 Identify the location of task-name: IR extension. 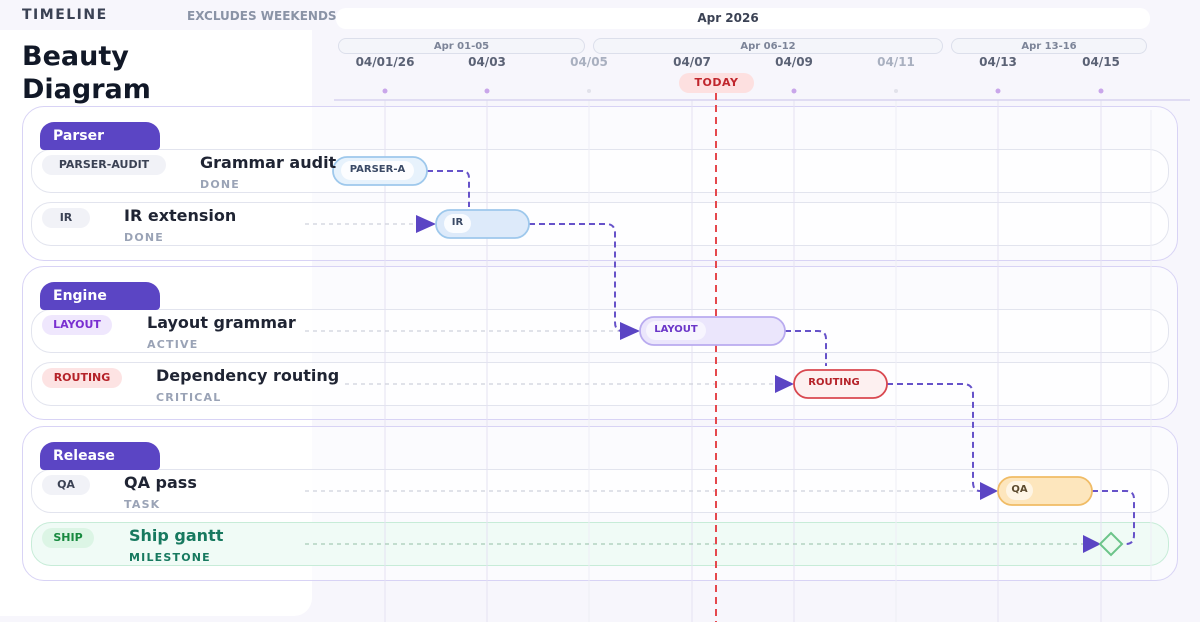
(180, 215).